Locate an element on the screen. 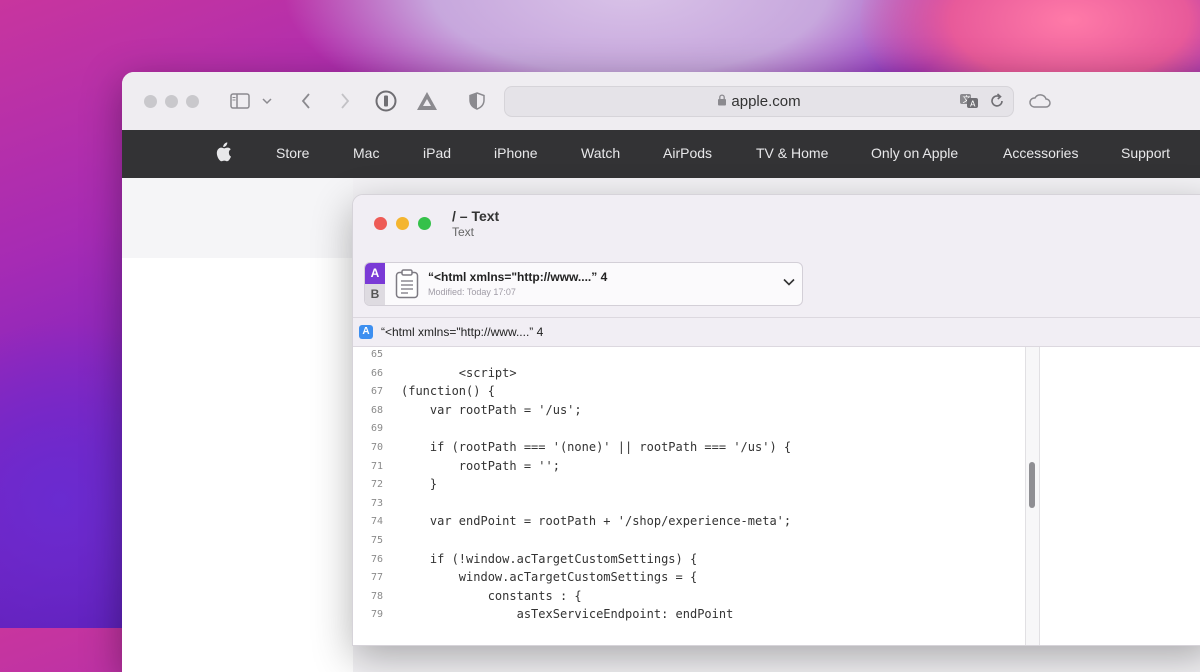 The image size is (1200, 672). code-text: rootPath = ''; is located at coordinates (480, 465).